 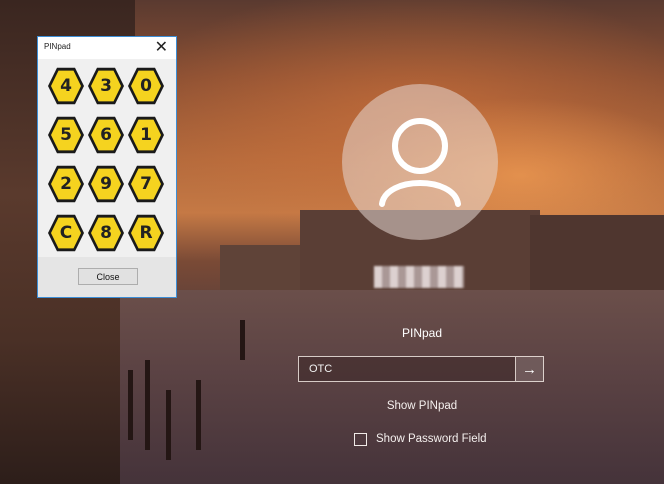 I want to click on close-icon: ✕, so click(x=161, y=48).